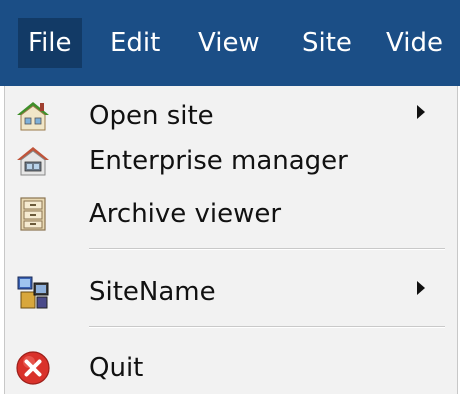 The image size is (460, 396). Describe the element at coordinates (135, 43) in the screenshot. I see `menu-edit: Edit` at that location.